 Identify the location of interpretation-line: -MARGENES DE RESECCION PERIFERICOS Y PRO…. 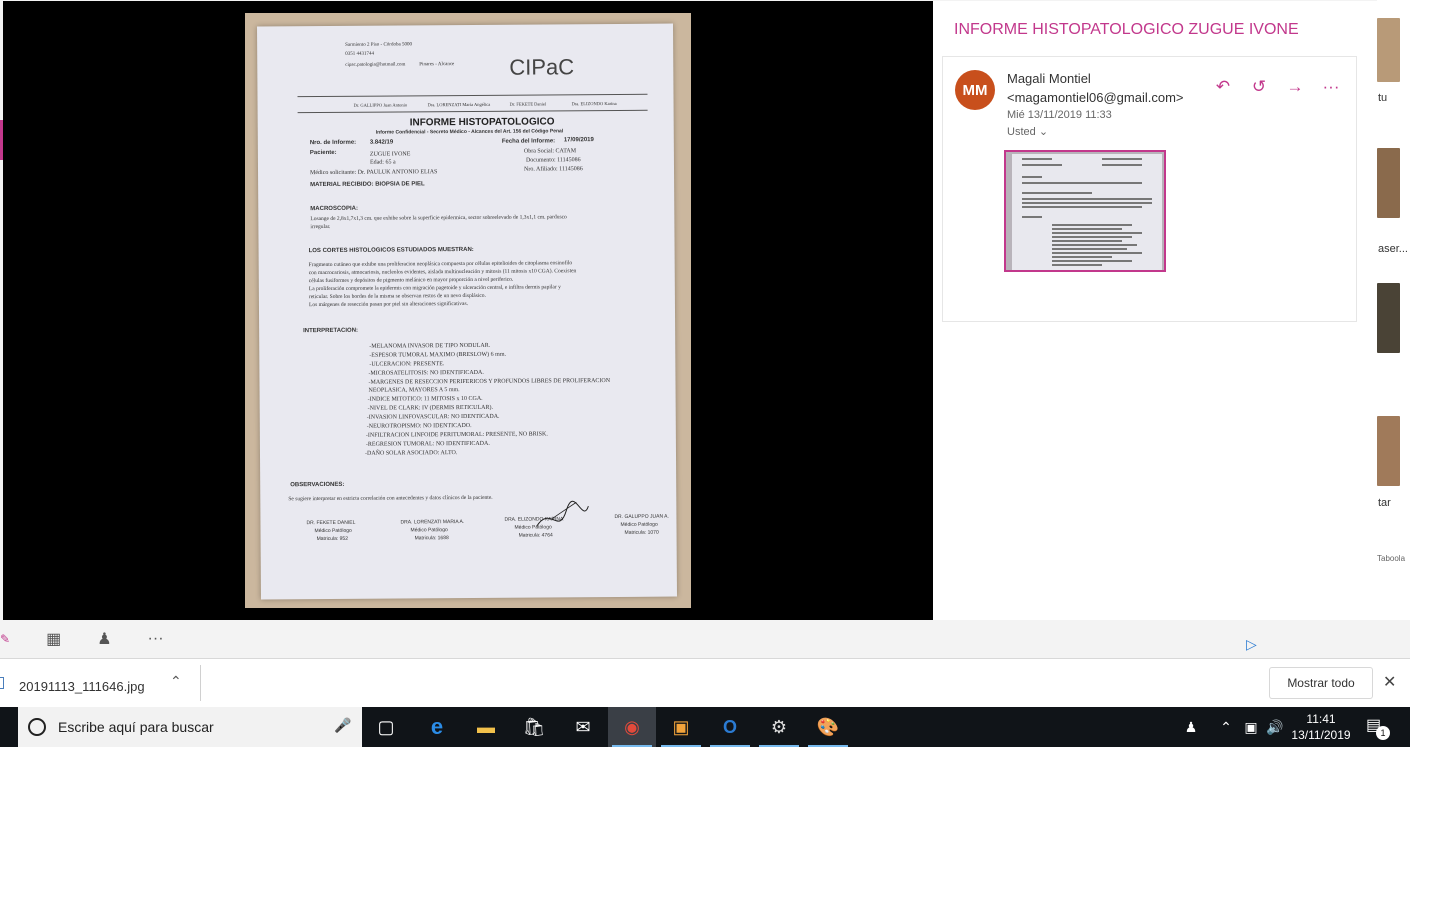
(489, 382).